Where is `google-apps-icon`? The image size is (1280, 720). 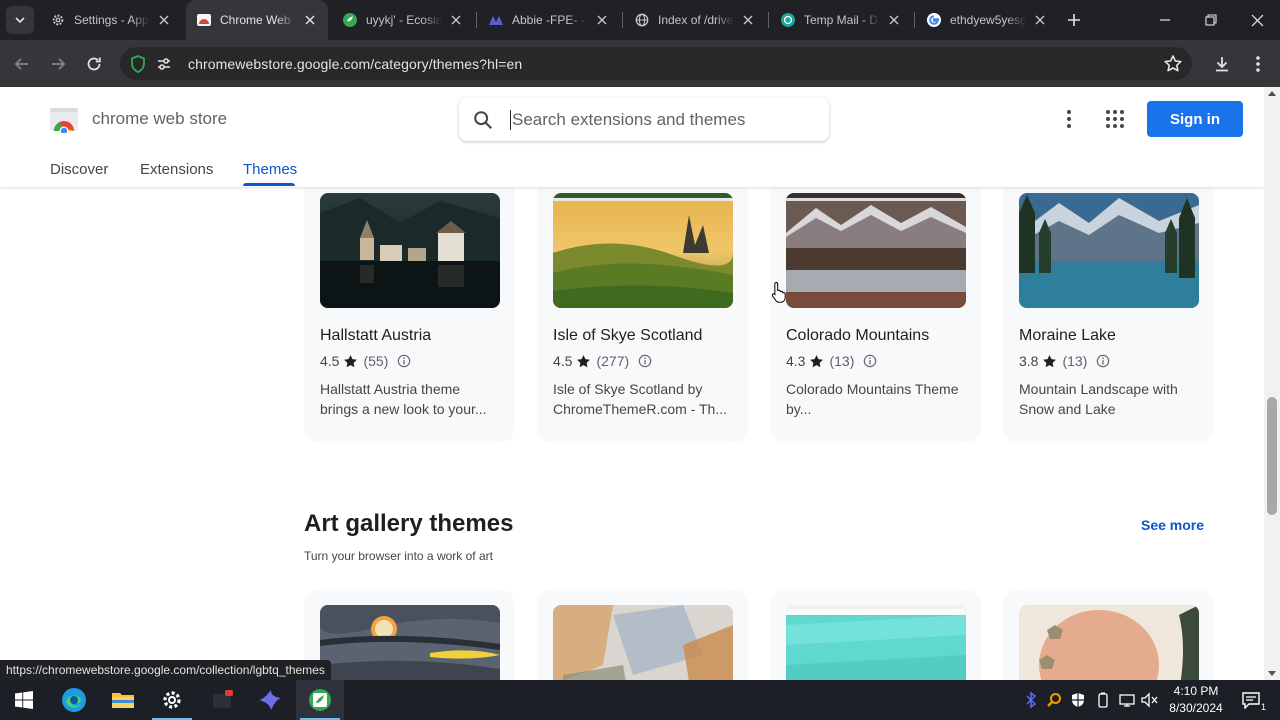
google-apps-icon is located at coordinates (1115, 119).